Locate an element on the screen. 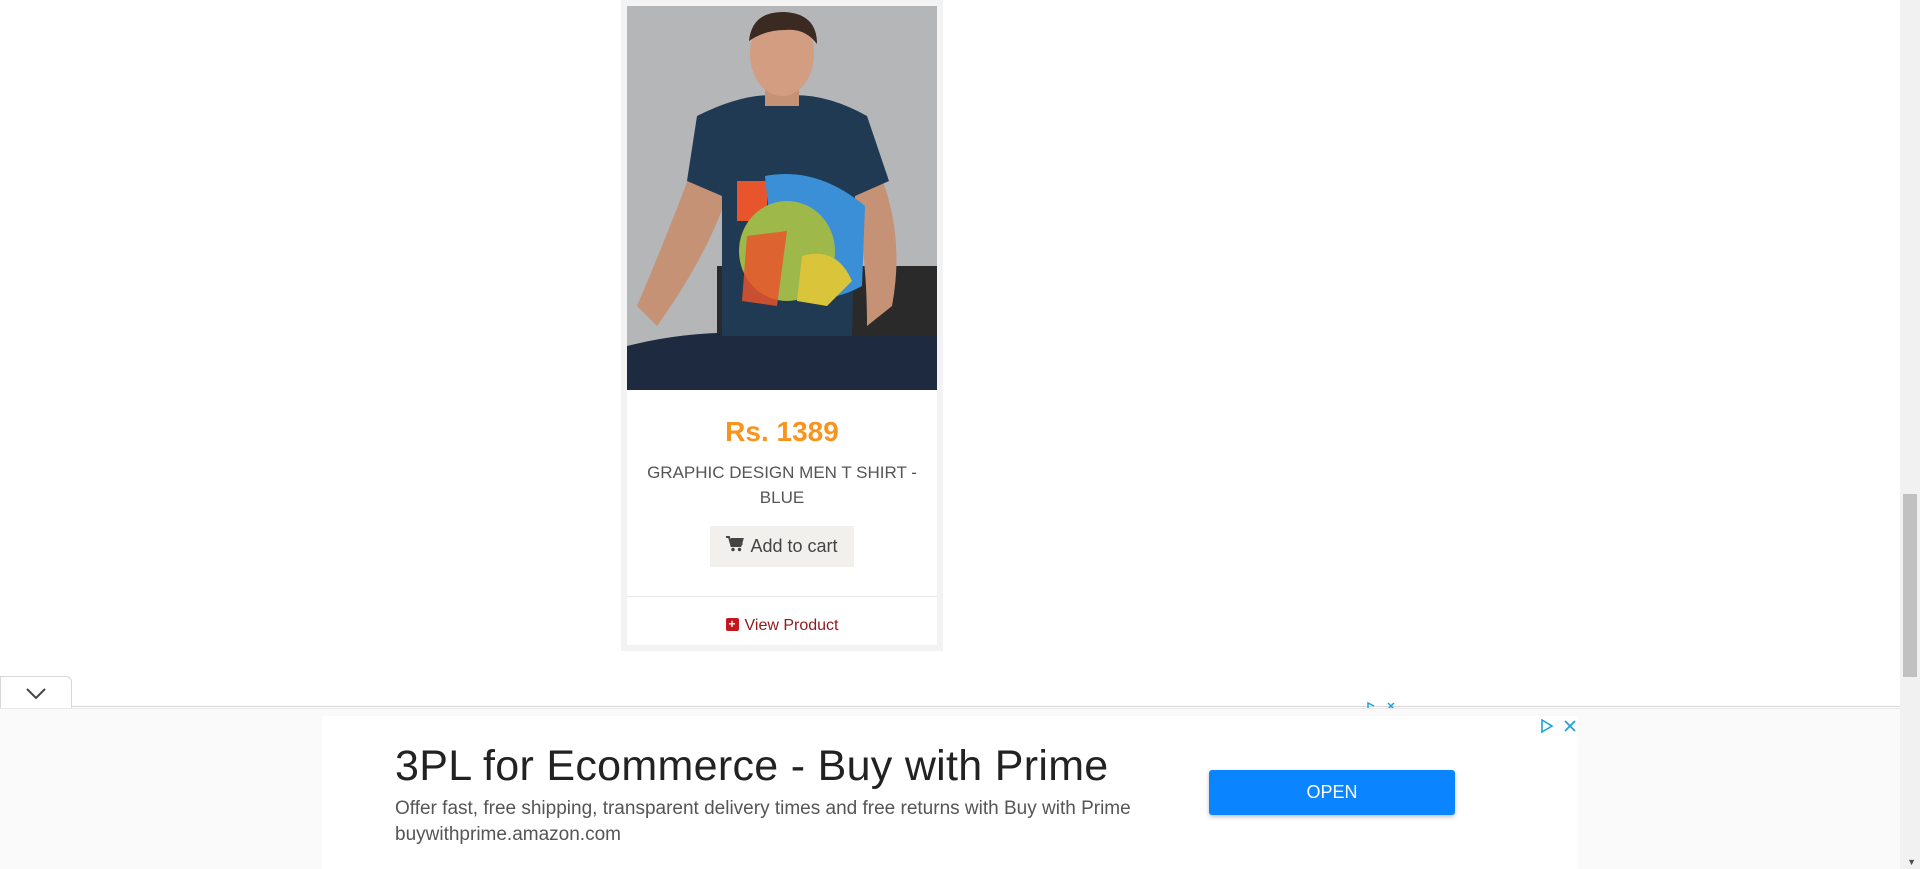  ad-open-button: OPEN is located at coordinates (1332, 792).